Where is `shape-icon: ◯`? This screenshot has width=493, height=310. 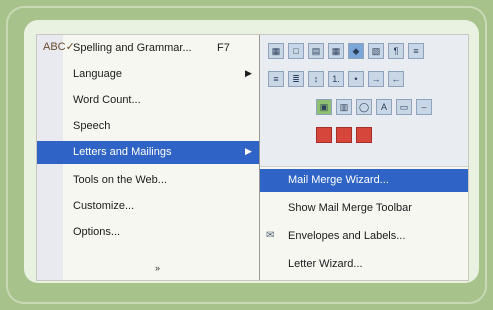 shape-icon: ◯ is located at coordinates (364, 107).